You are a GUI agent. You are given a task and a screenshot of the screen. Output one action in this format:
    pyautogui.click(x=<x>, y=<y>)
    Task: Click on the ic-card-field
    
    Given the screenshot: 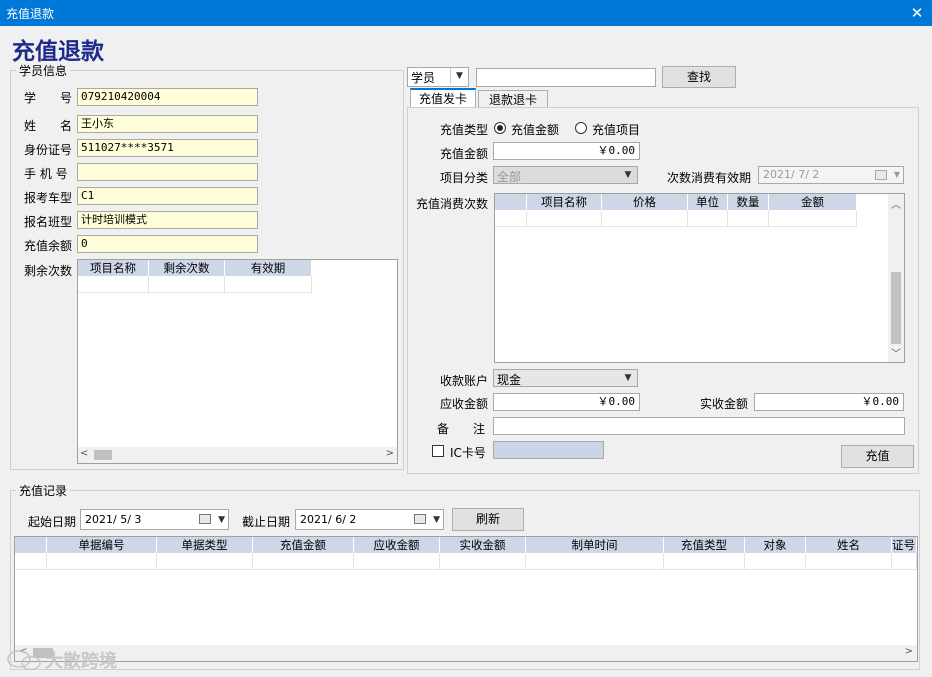 What is the action you would take?
    pyautogui.click(x=548, y=450)
    